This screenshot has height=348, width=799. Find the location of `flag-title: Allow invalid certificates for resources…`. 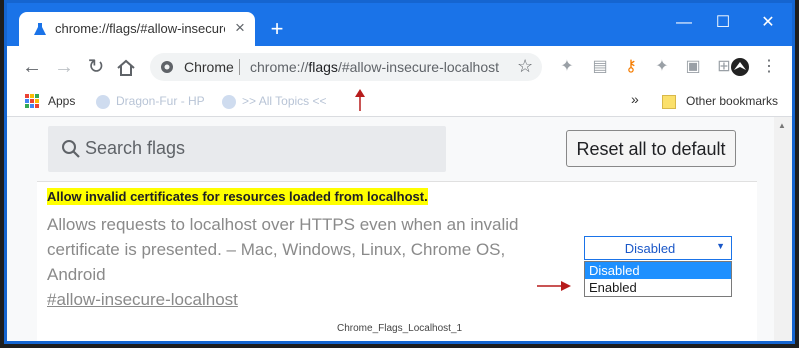

flag-title: Allow invalid certificates for resources… is located at coordinates (237, 196).